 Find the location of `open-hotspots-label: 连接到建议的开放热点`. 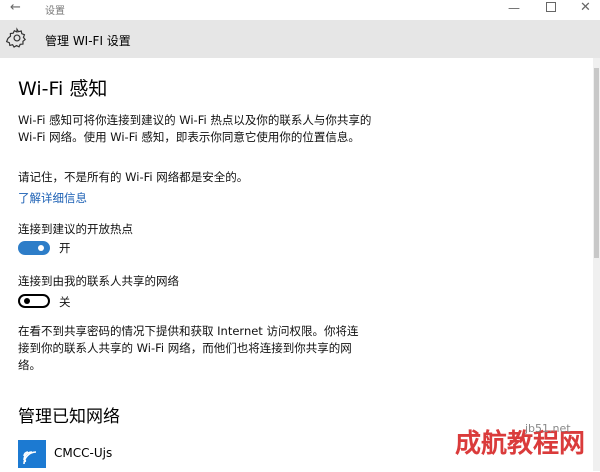

open-hotspots-label: 连接到建议的开放热点 is located at coordinates (75, 229).